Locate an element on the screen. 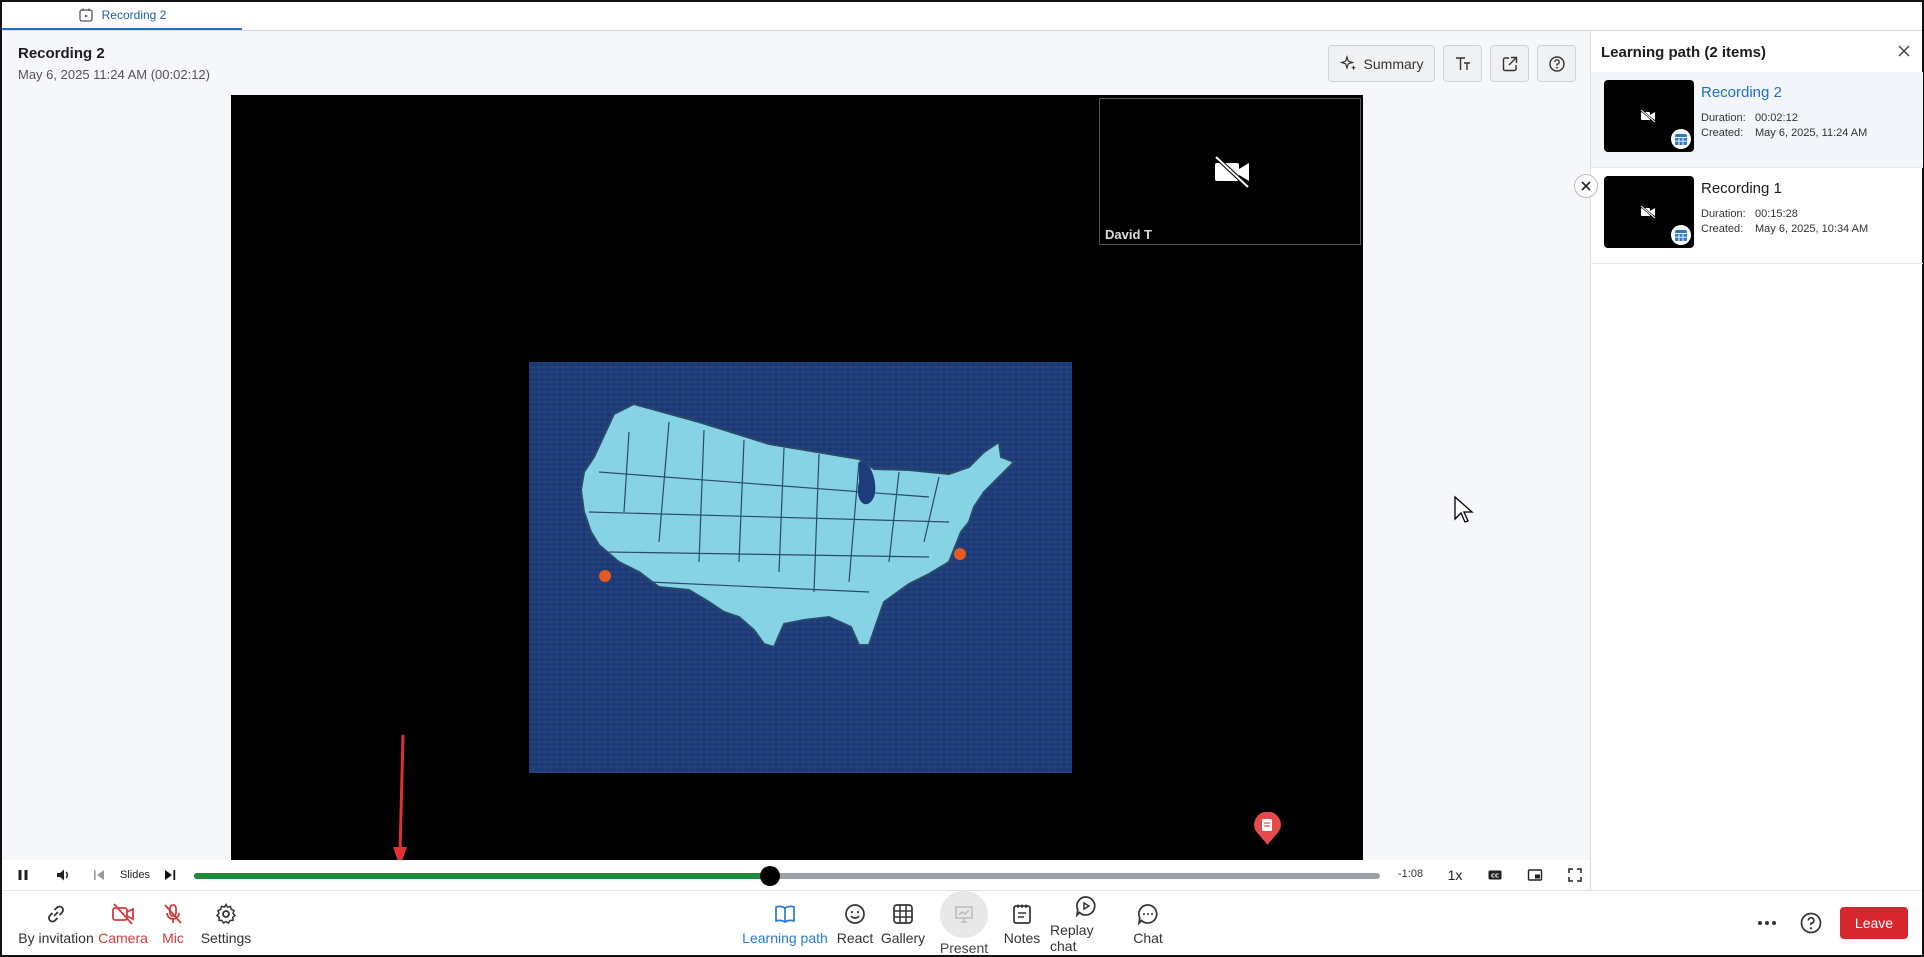 Image resolution: width=1924 pixels, height=957 pixels. tab-label: Recording 2 is located at coordinates (134, 15).